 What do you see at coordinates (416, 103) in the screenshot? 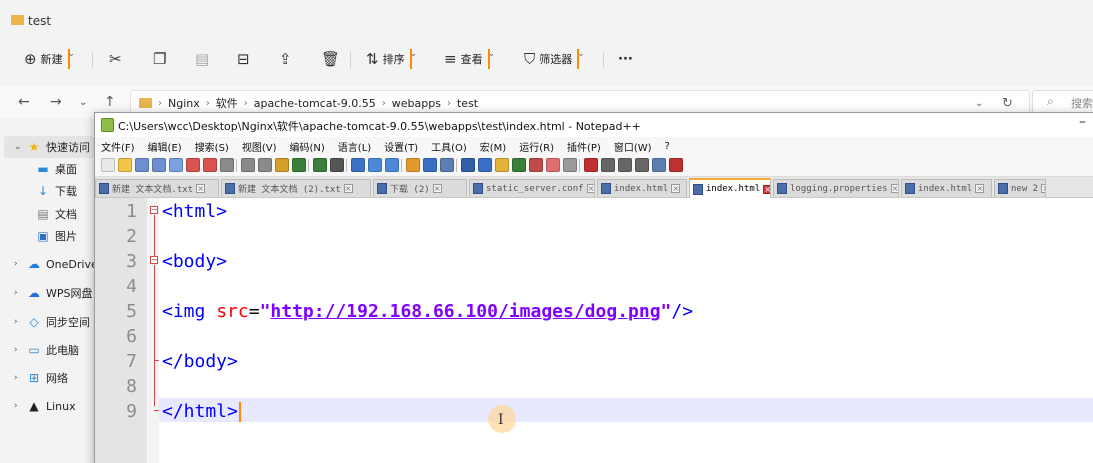
I see `breadcrumb-item: webapps` at bounding box center [416, 103].